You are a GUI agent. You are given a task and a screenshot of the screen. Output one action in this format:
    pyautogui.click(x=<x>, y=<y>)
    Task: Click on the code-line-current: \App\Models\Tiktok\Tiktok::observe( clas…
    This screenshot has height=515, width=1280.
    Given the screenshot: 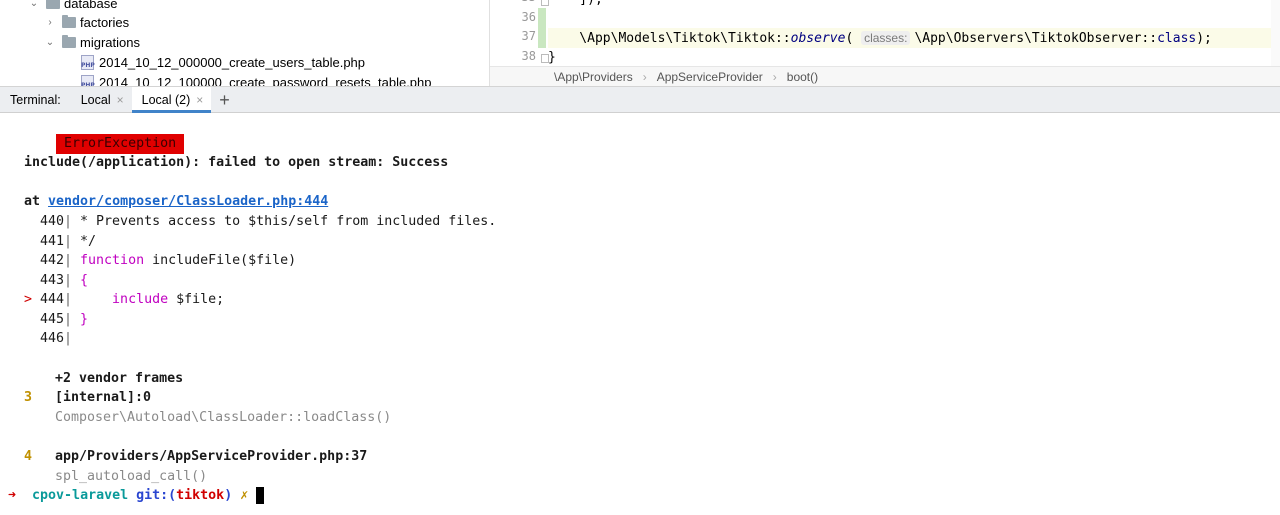 What is the action you would take?
    pyautogui.click(x=914, y=38)
    